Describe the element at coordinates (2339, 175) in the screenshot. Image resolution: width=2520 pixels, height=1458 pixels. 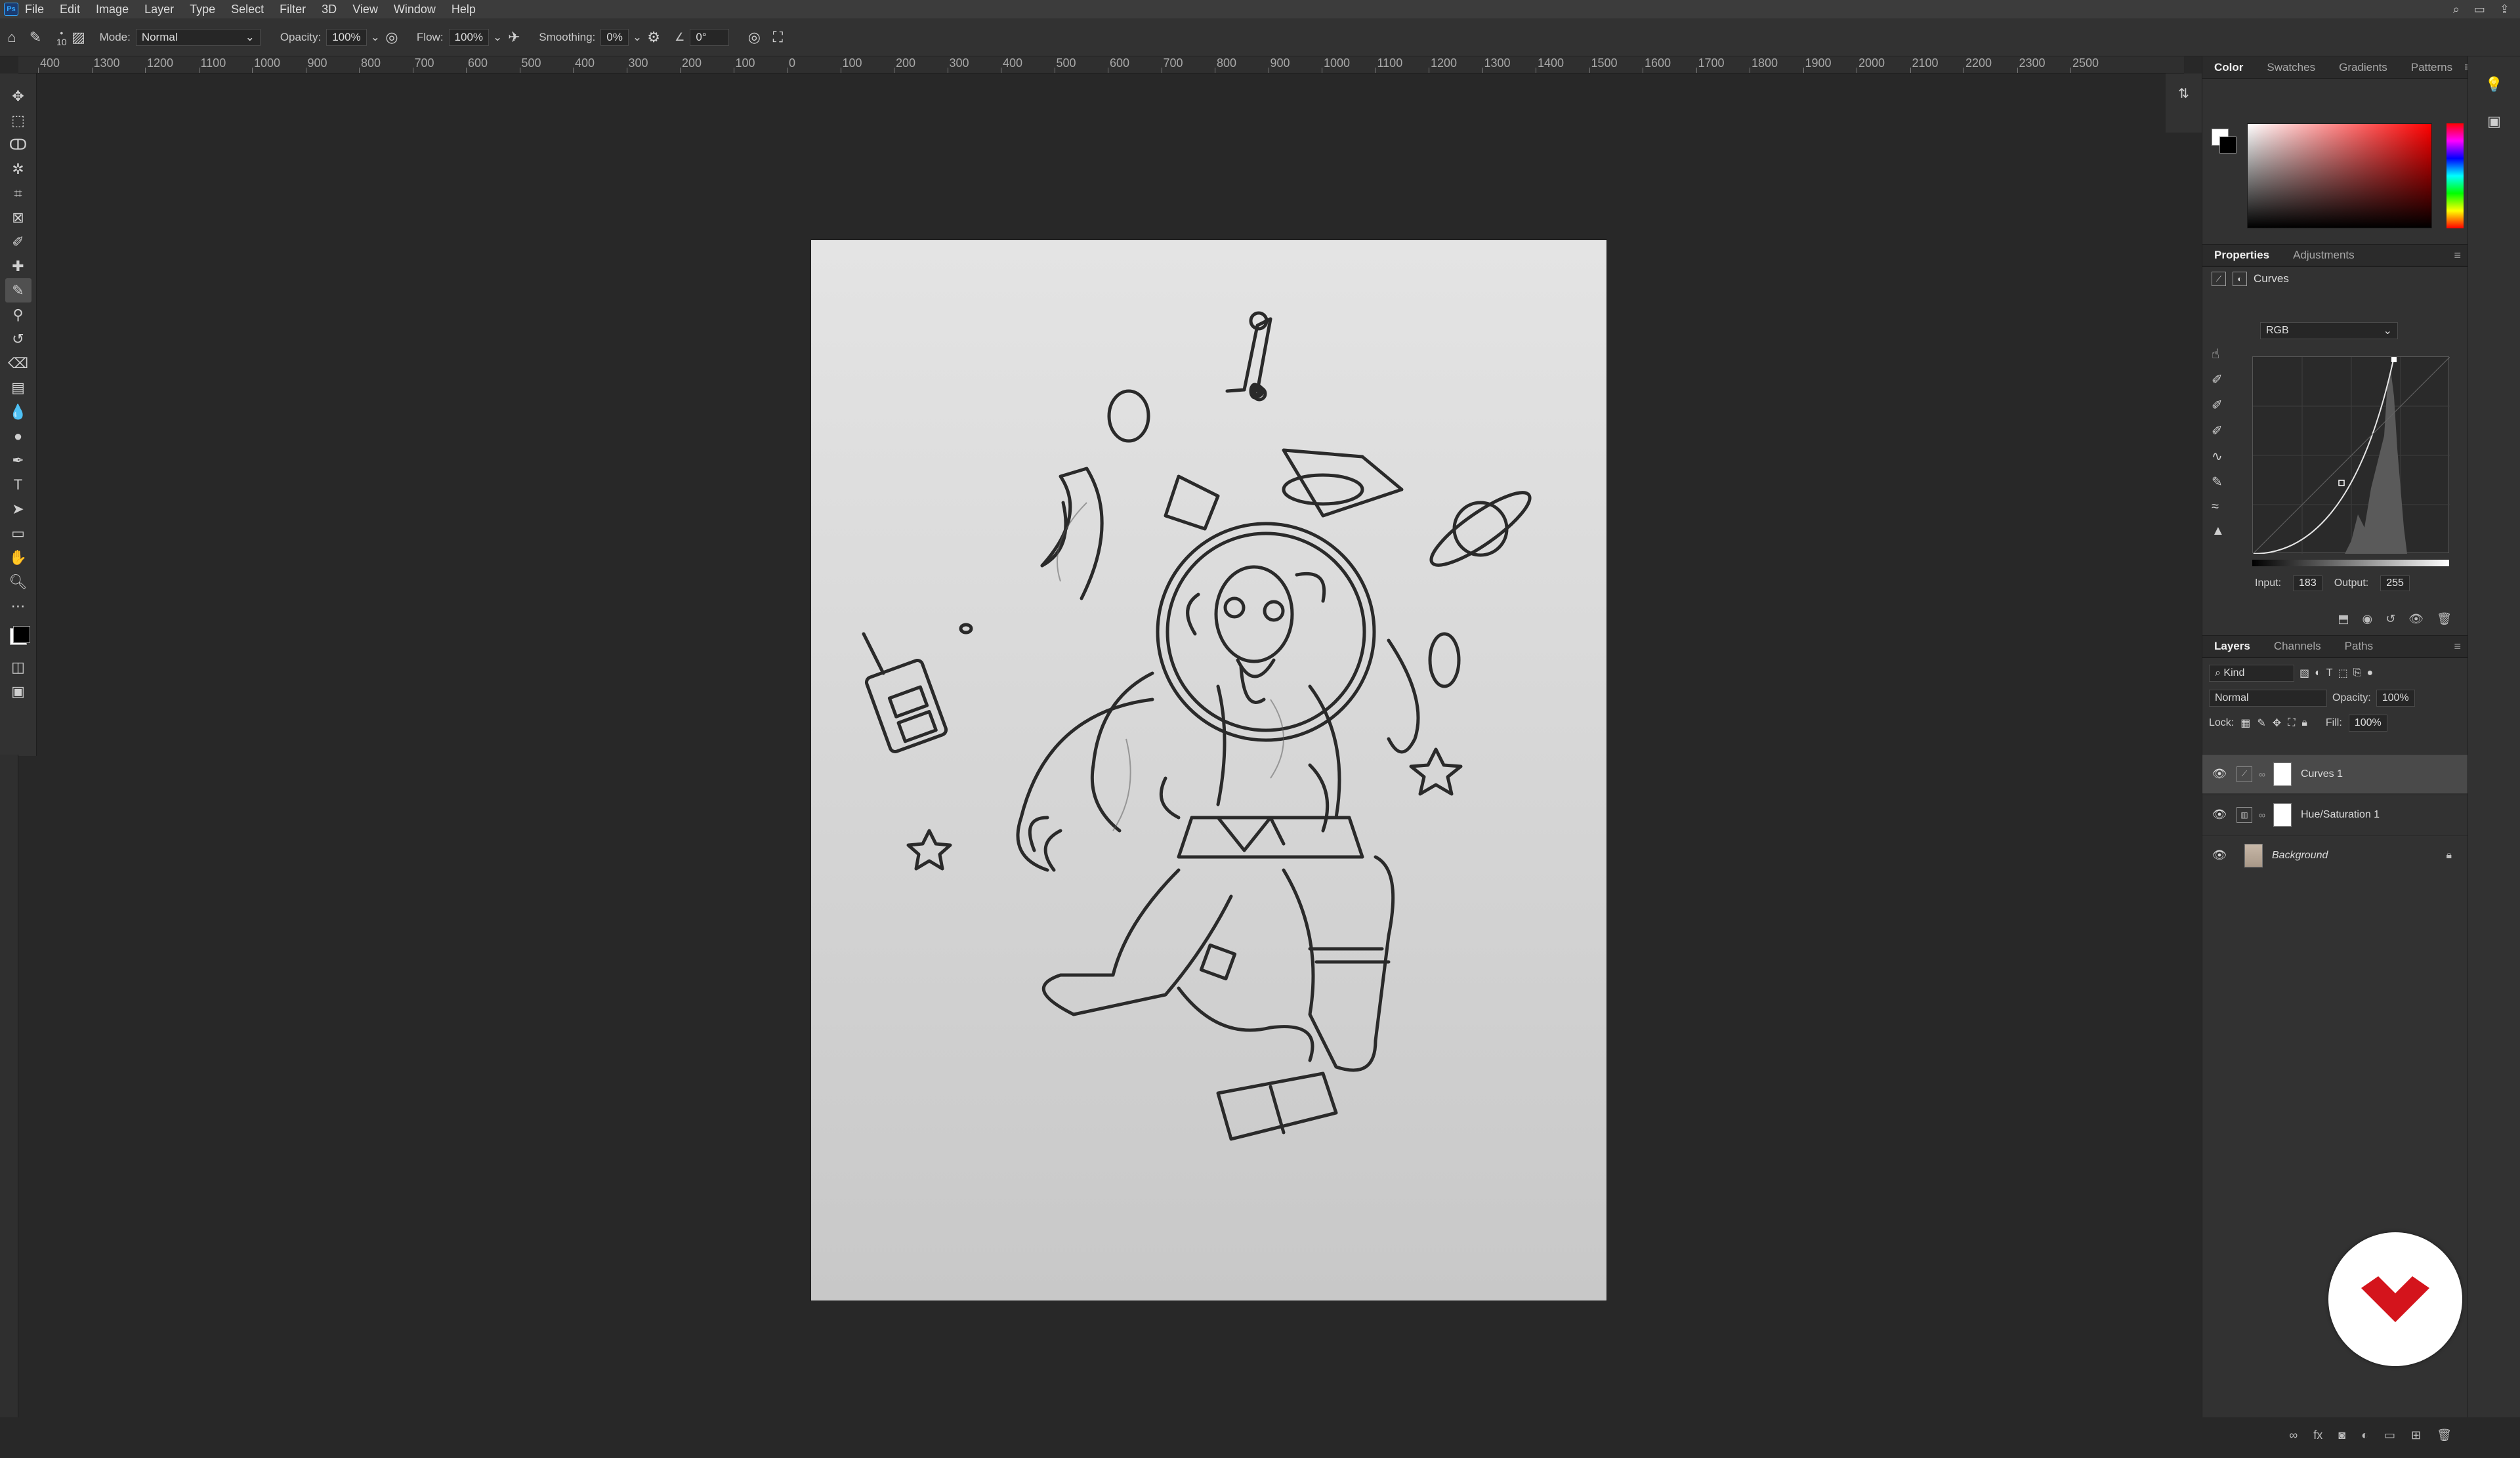
I see `color-picker-field` at that location.